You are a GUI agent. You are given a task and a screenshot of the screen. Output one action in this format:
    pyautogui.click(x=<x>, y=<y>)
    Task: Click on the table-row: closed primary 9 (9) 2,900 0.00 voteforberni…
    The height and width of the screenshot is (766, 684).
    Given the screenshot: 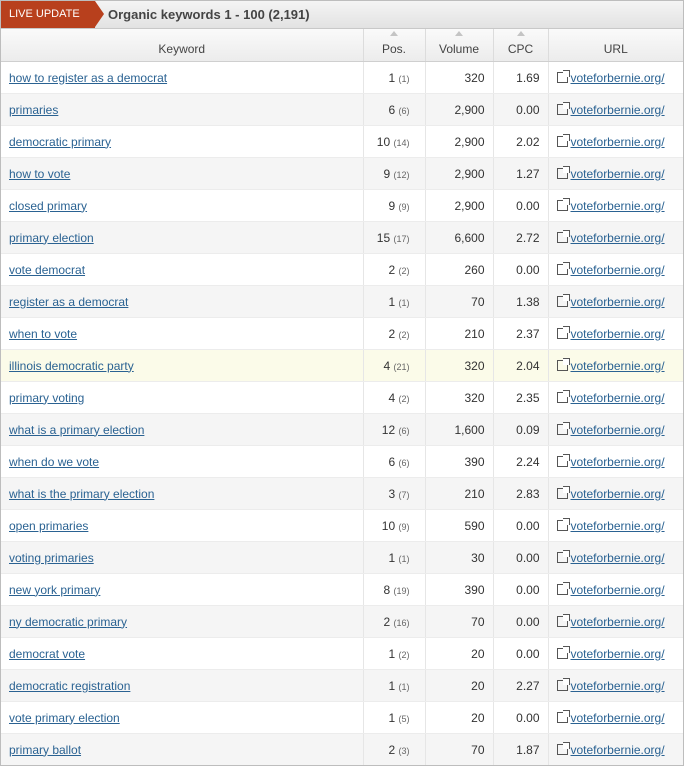 What is the action you would take?
    pyautogui.click(x=342, y=205)
    